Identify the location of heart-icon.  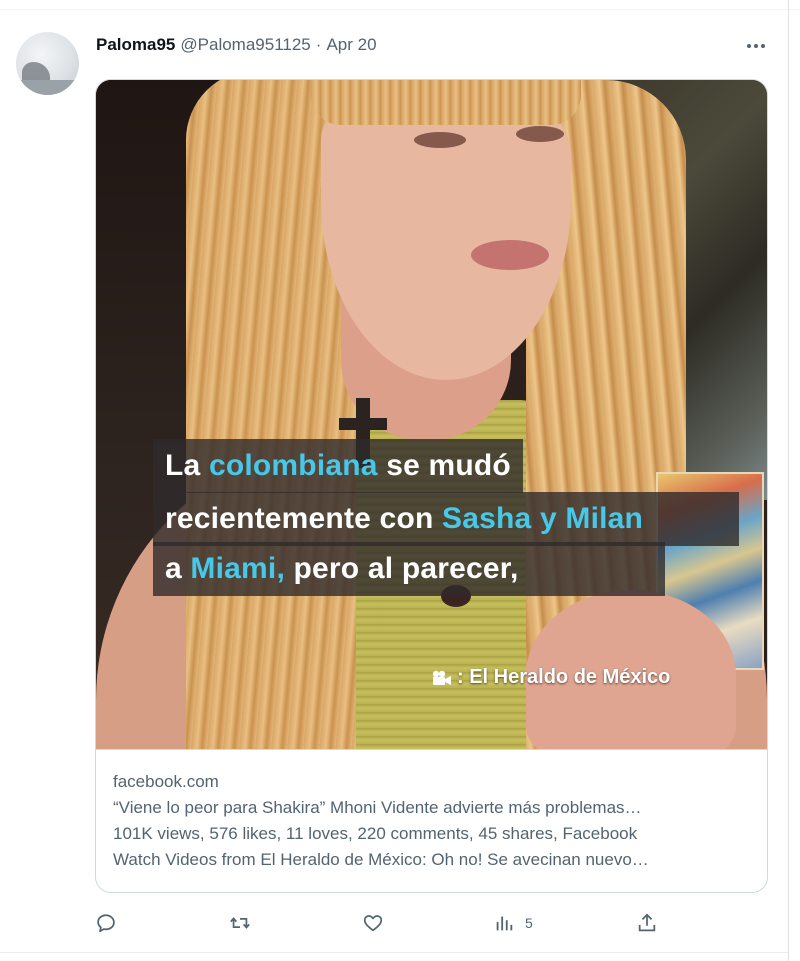
(373, 923).